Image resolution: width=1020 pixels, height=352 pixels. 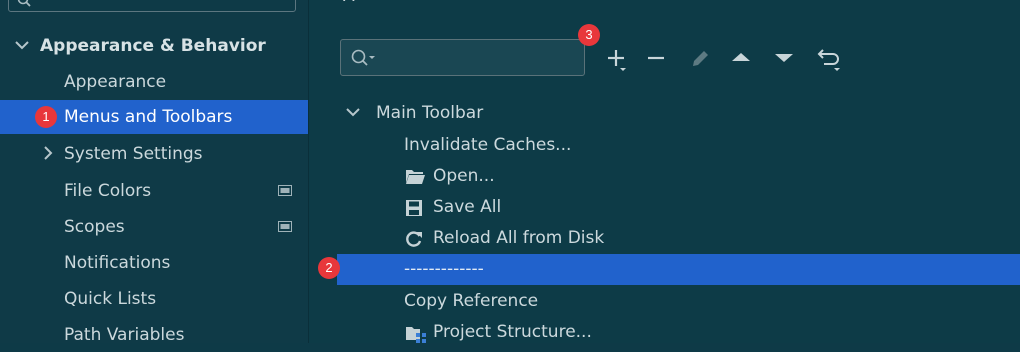 I want to click on page-title: A, so click(x=349, y=3).